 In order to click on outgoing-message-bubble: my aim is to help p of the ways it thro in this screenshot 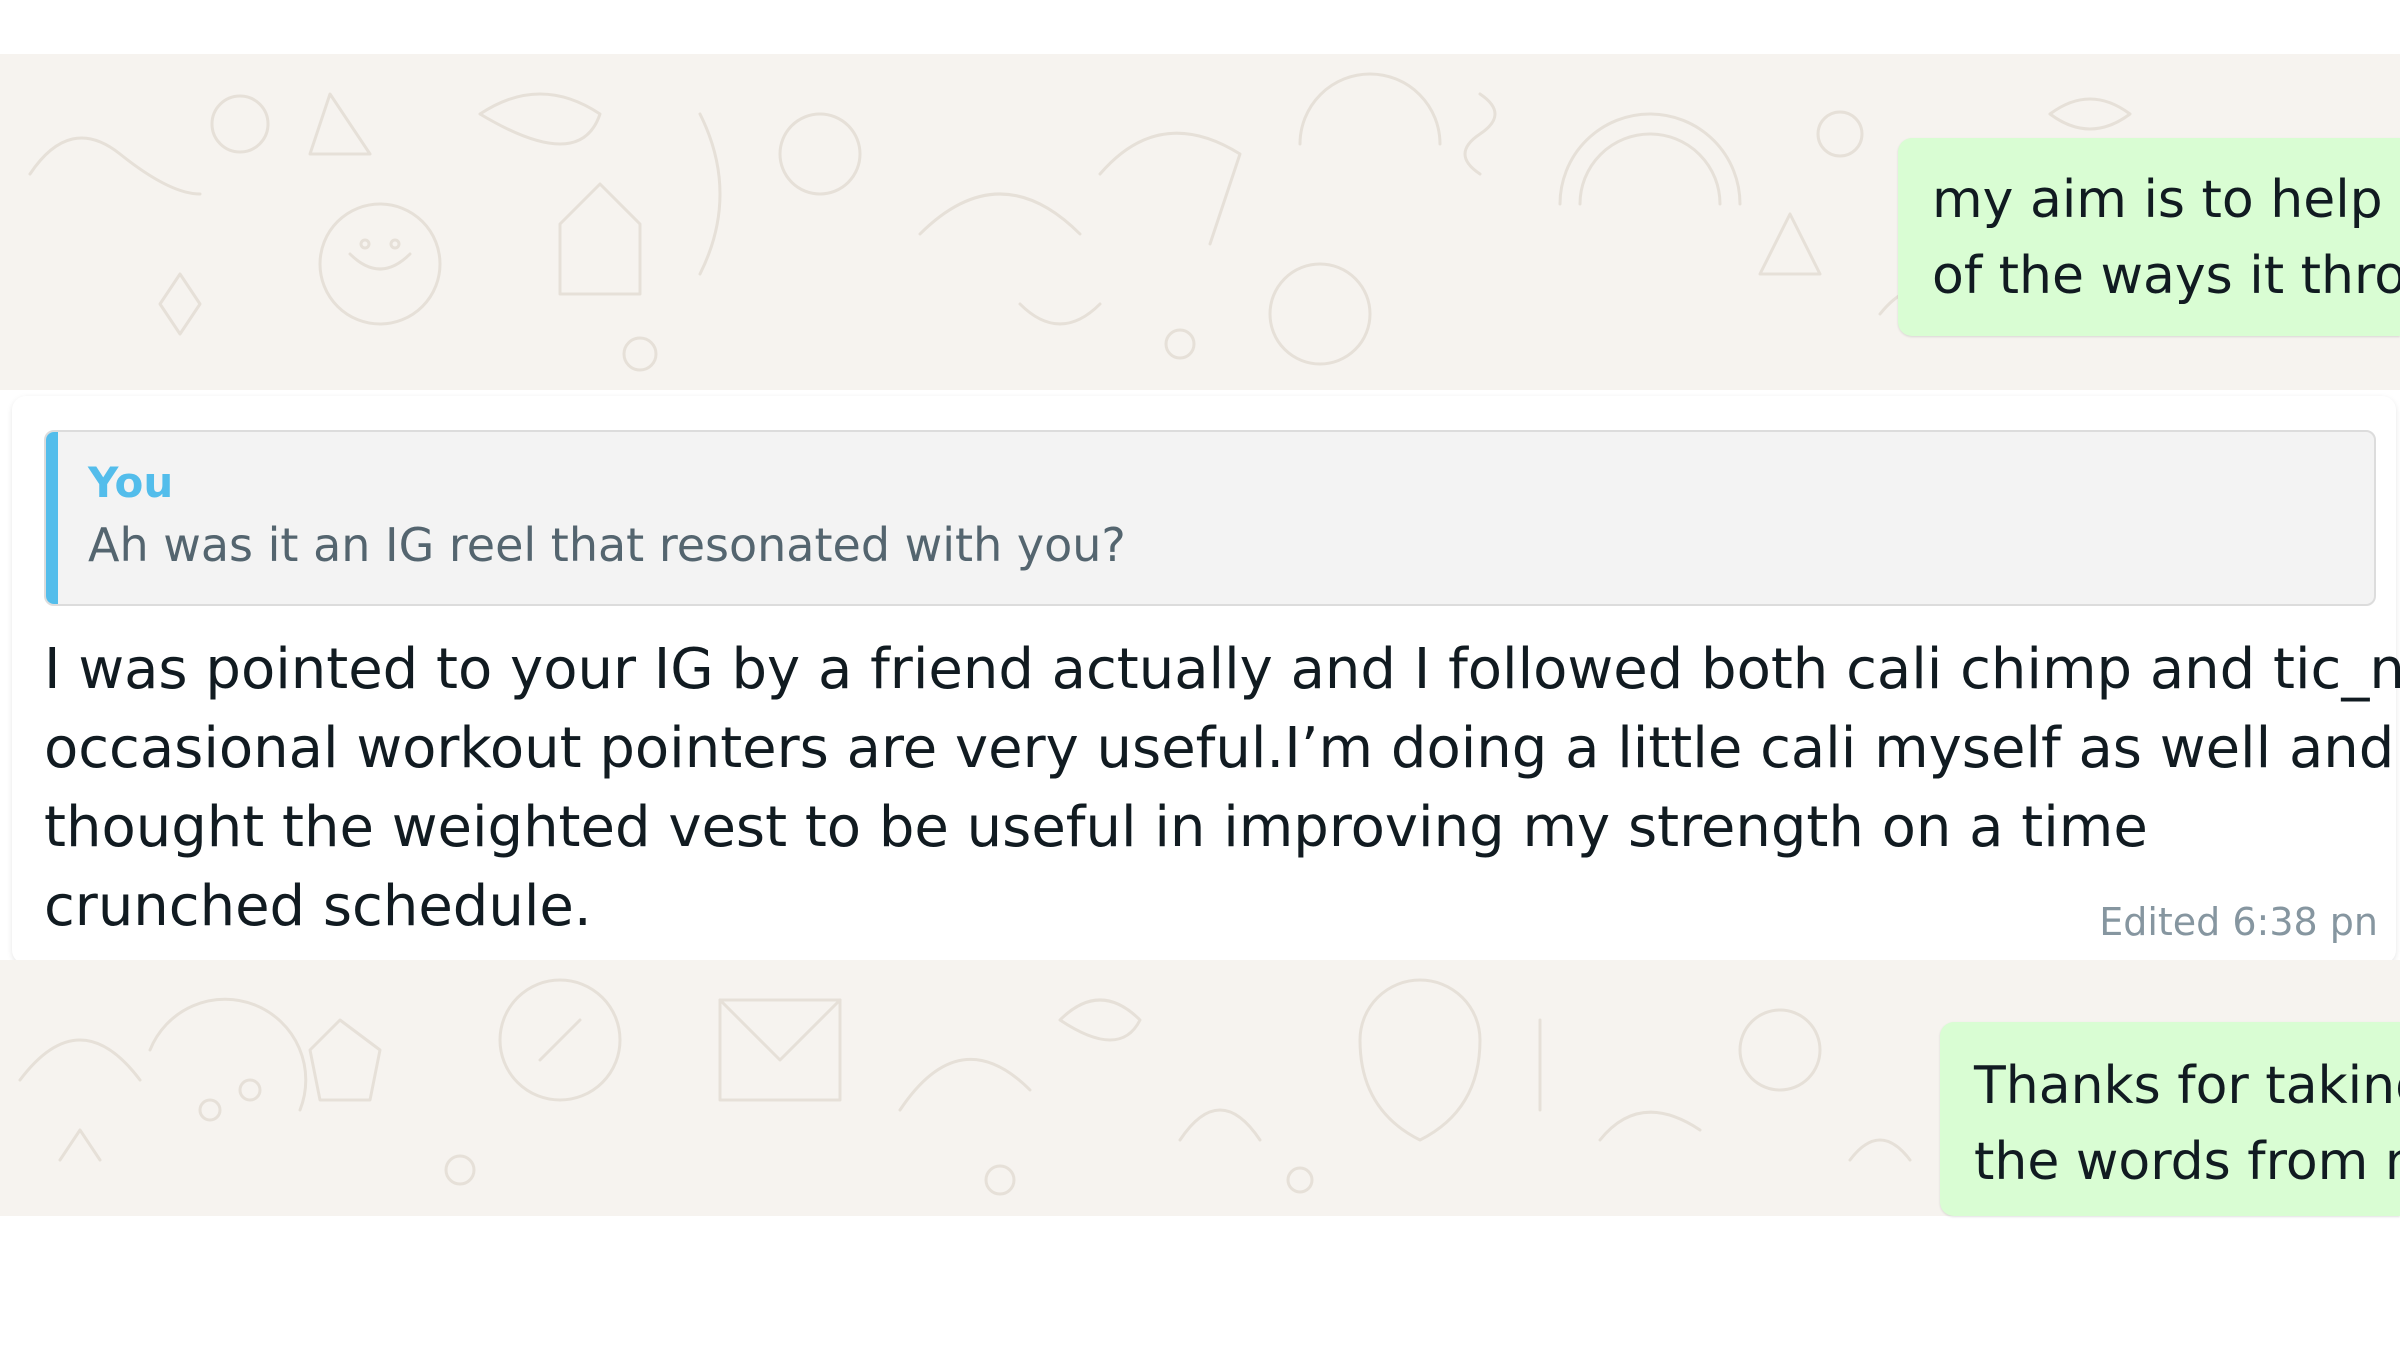, I will do `click(2149, 237)`.